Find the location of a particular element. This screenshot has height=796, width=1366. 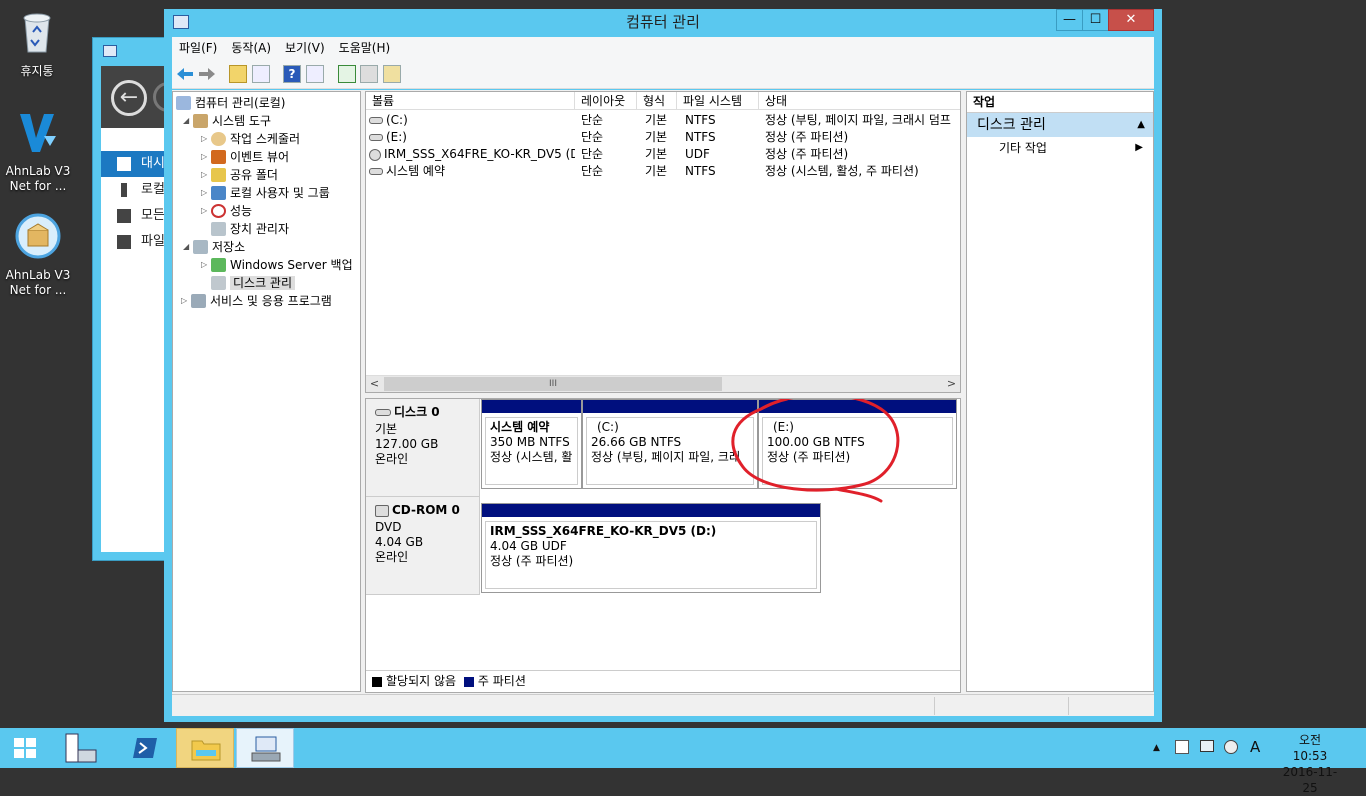

partition-system-reserved: 시스템 예약 350 MB NTFS 정상 (시스템, 활 is located at coordinates (531, 444).